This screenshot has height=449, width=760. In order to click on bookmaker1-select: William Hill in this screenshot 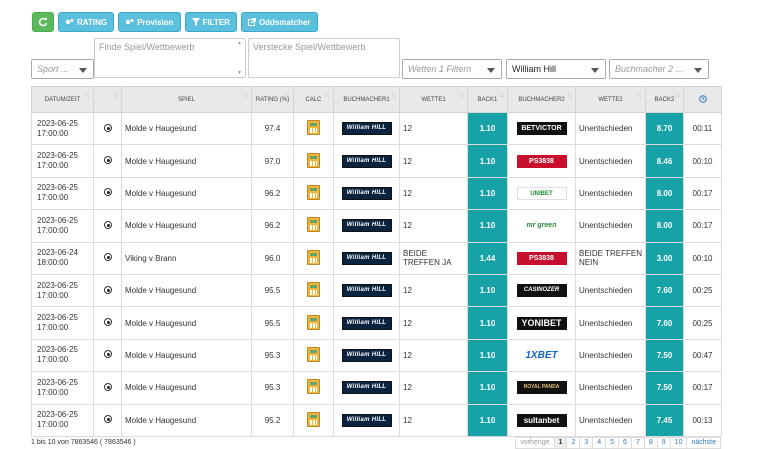, I will do `click(556, 69)`.